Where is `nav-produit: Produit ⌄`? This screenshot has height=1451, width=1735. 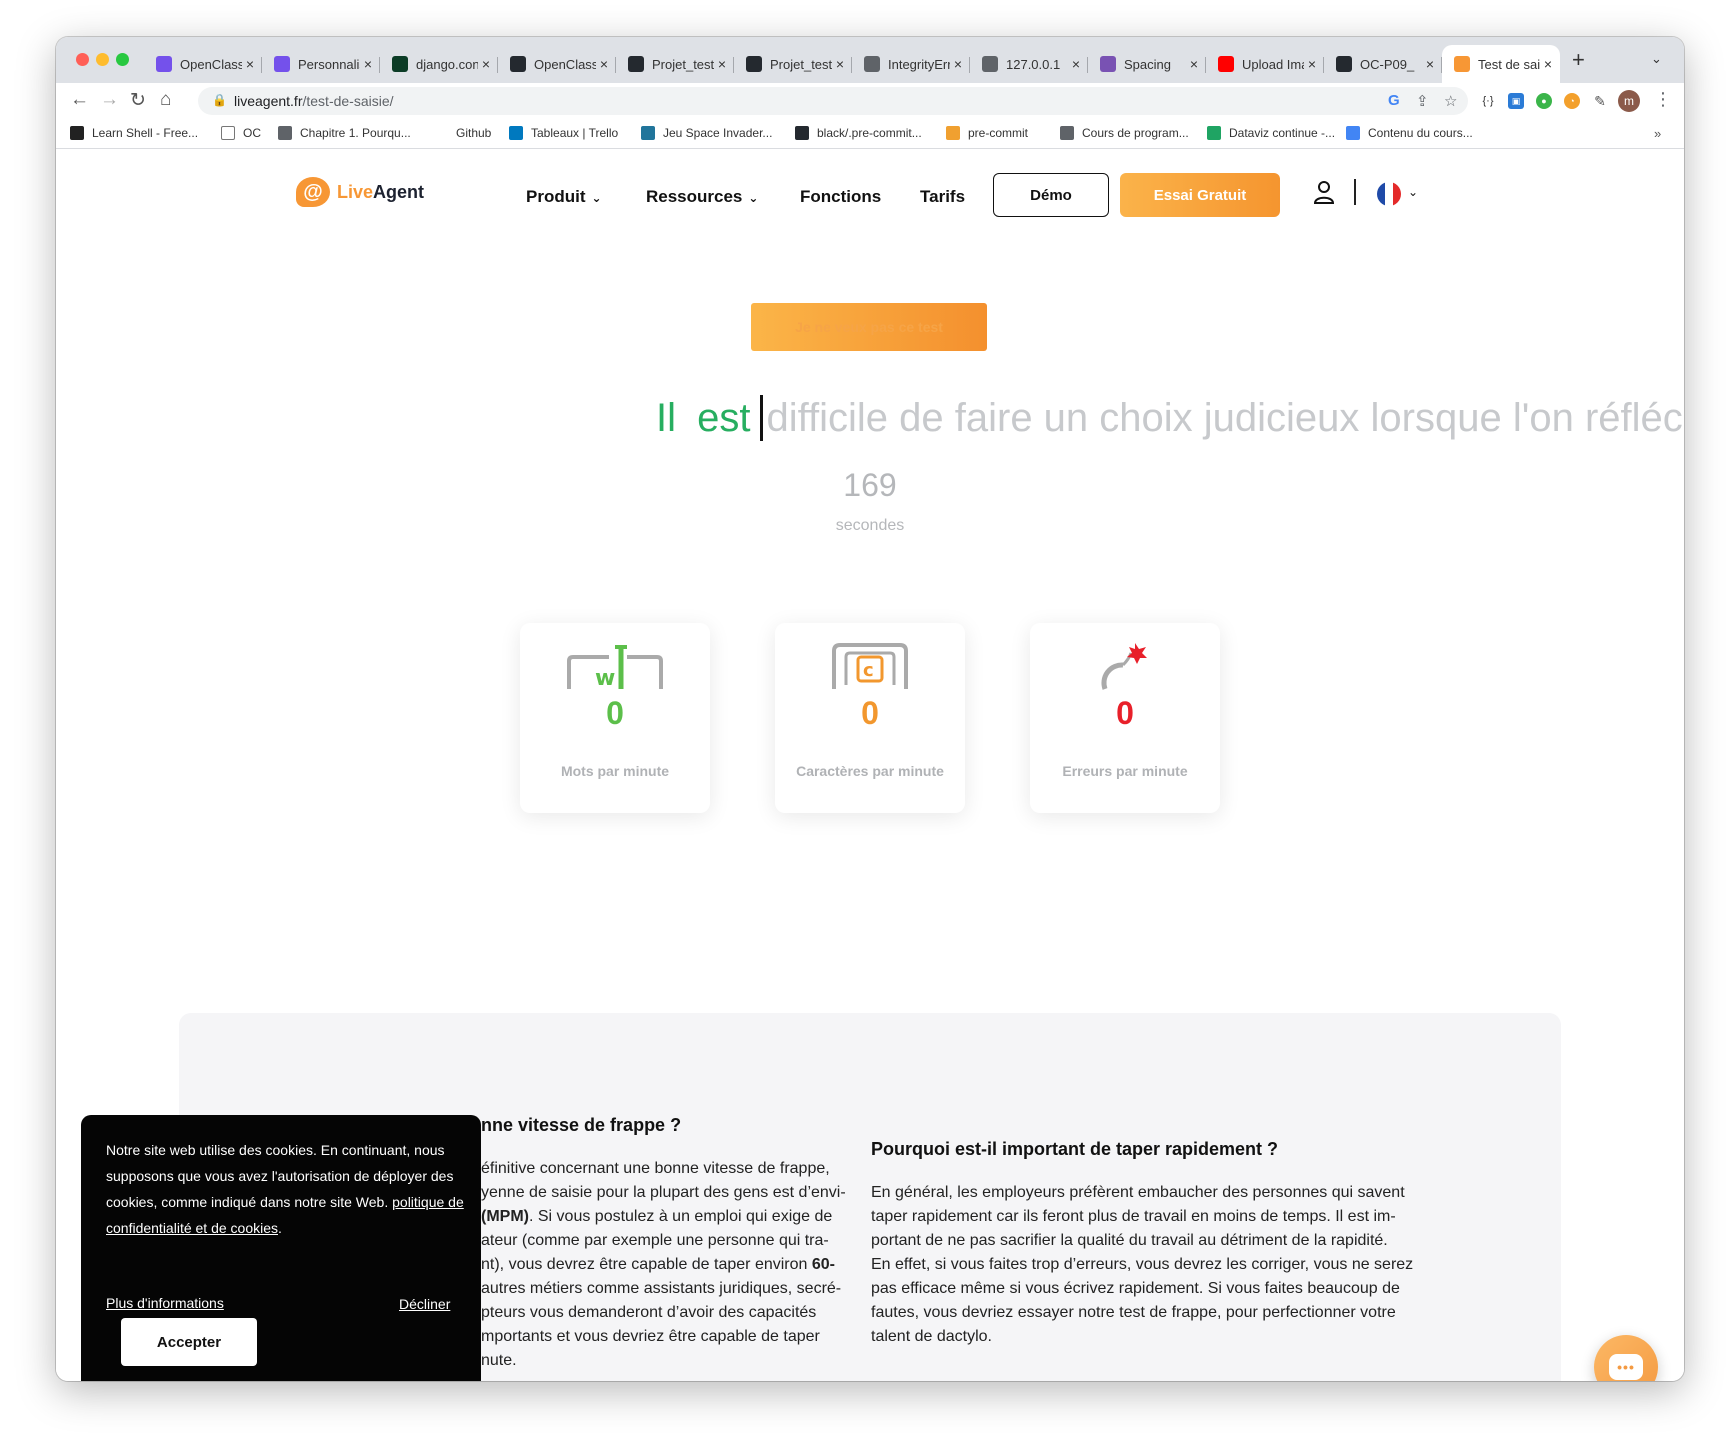 nav-produit: Produit ⌄ is located at coordinates (564, 197).